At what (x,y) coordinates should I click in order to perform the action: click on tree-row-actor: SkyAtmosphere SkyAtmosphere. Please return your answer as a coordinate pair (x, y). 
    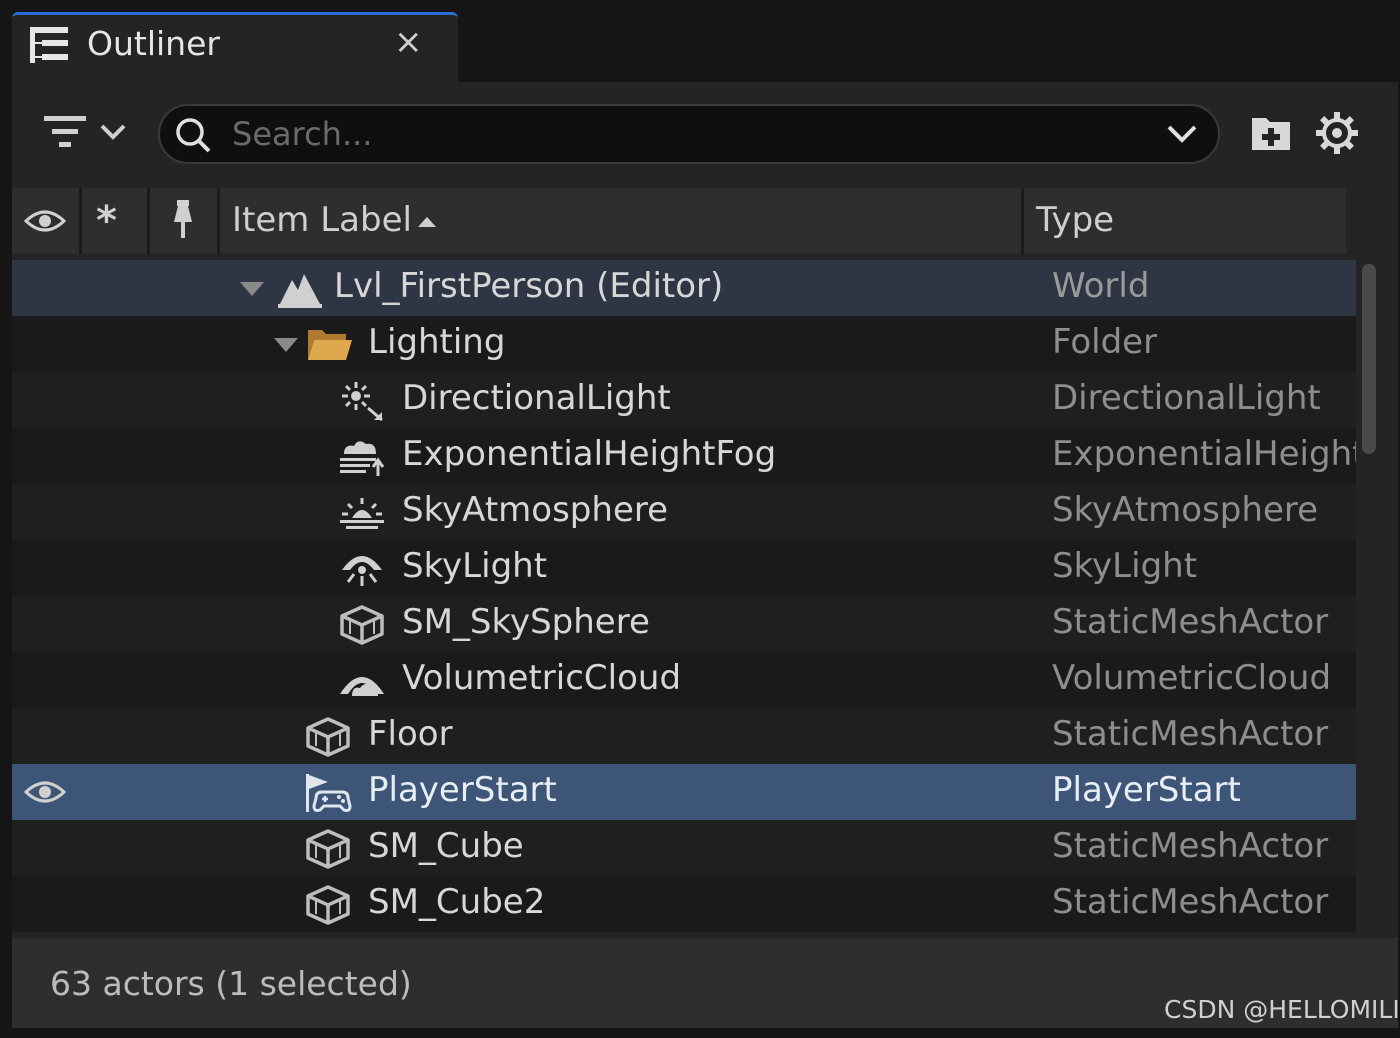
    Looking at the image, I should click on (684, 512).